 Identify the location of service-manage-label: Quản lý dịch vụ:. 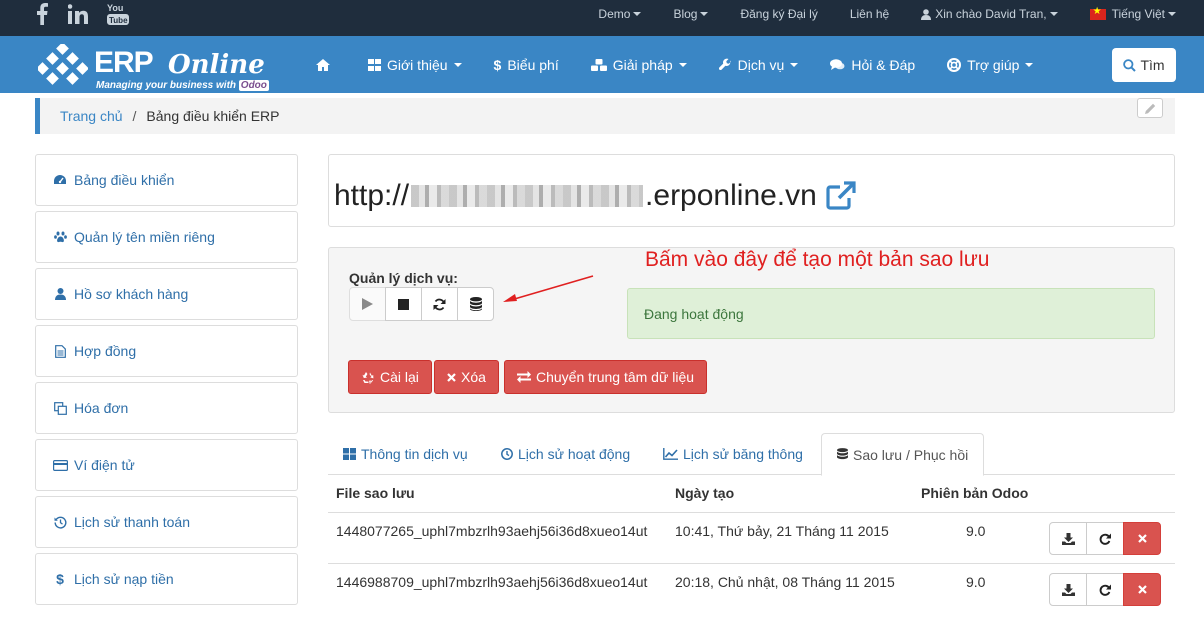
(403, 278).